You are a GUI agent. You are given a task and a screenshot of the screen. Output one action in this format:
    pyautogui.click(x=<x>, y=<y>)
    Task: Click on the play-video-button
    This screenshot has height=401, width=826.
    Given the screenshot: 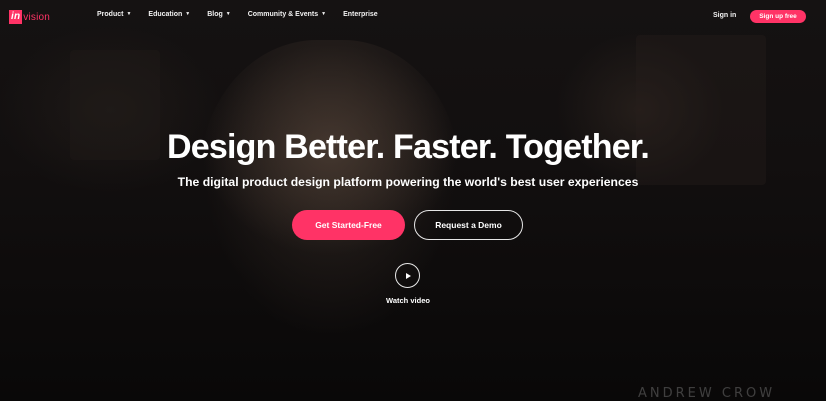 What is the action you would take?
    pyautogui.click(x=407, y=275)
    